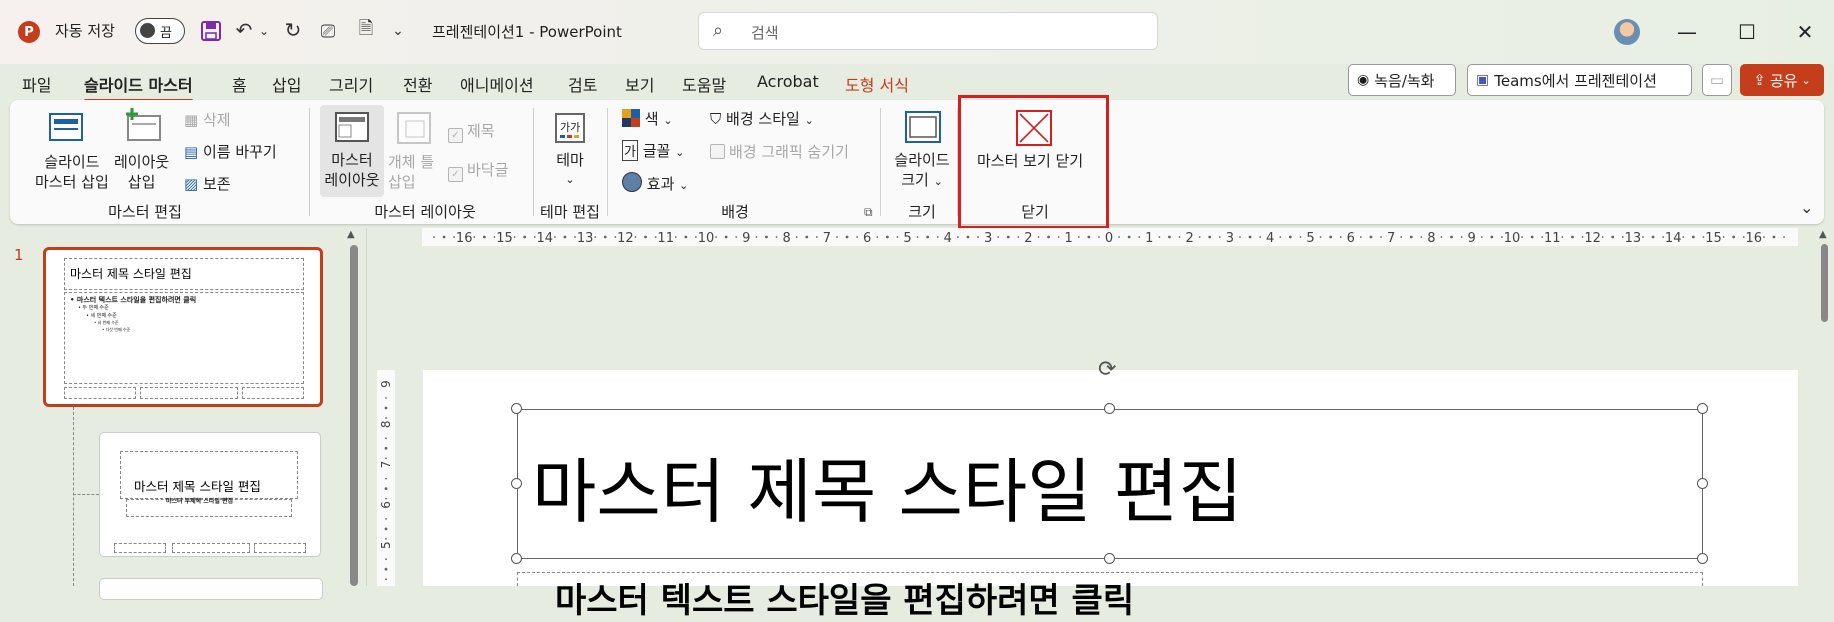 The width and height of the screenshot is (1834, 622). Describe the element at coordinates (354, 415) in the screenshot. I see `thumbnail-scroll-thumb` at that location.